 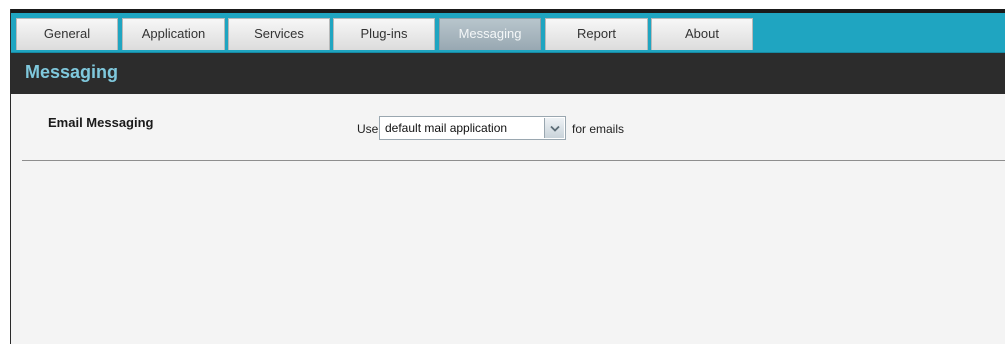 I want to click on tab-about: About, so click(x=702, y=34).